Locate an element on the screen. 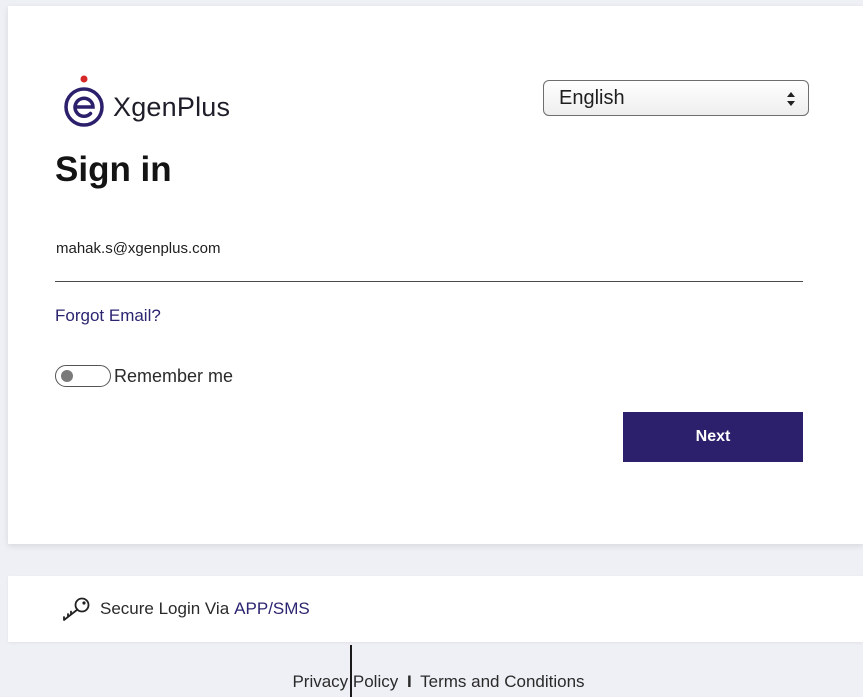  secure-login-row: Secure Login Via APP/SMS is located at coordinates (185, 609).